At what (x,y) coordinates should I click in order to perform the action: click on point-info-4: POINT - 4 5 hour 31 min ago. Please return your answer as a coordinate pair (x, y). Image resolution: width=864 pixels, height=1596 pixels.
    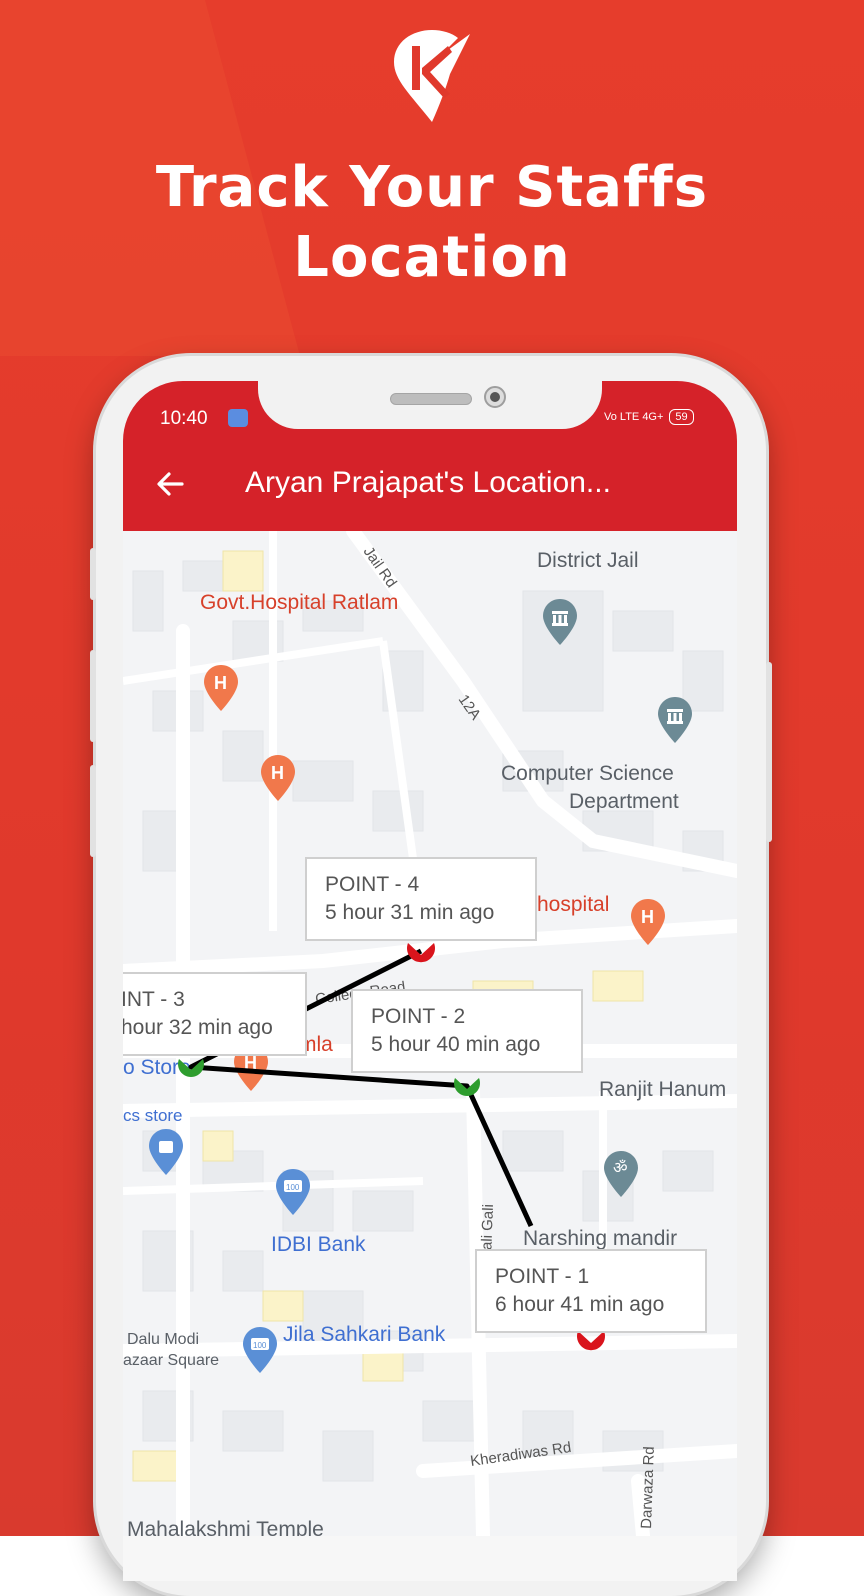
    Looking at the image, I should click on (421, 899).